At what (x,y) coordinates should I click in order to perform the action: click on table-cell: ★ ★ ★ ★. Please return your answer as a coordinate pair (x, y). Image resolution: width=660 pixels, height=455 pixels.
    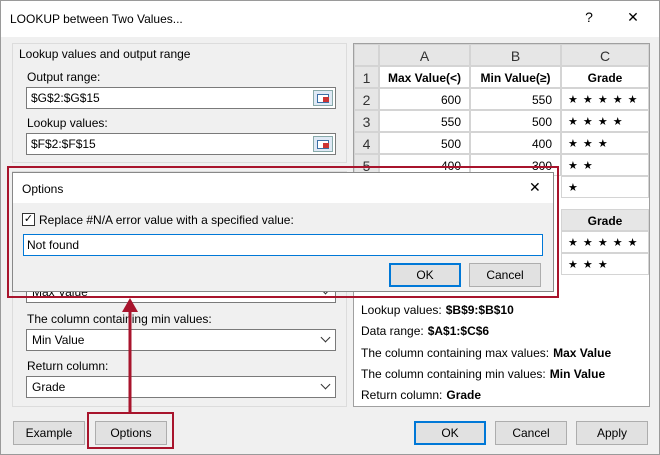
    Looking at the image, I should click on (605, 121).